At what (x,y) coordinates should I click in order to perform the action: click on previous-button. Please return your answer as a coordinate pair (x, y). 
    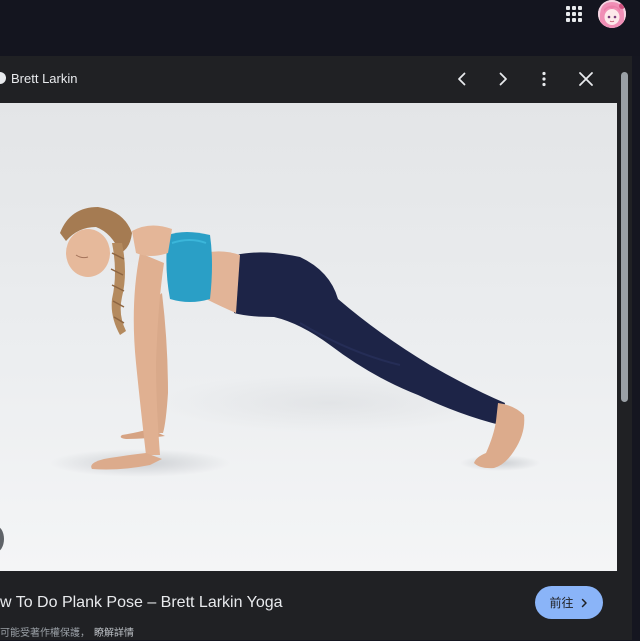
    Looking at the image, I should click on (462, 79).